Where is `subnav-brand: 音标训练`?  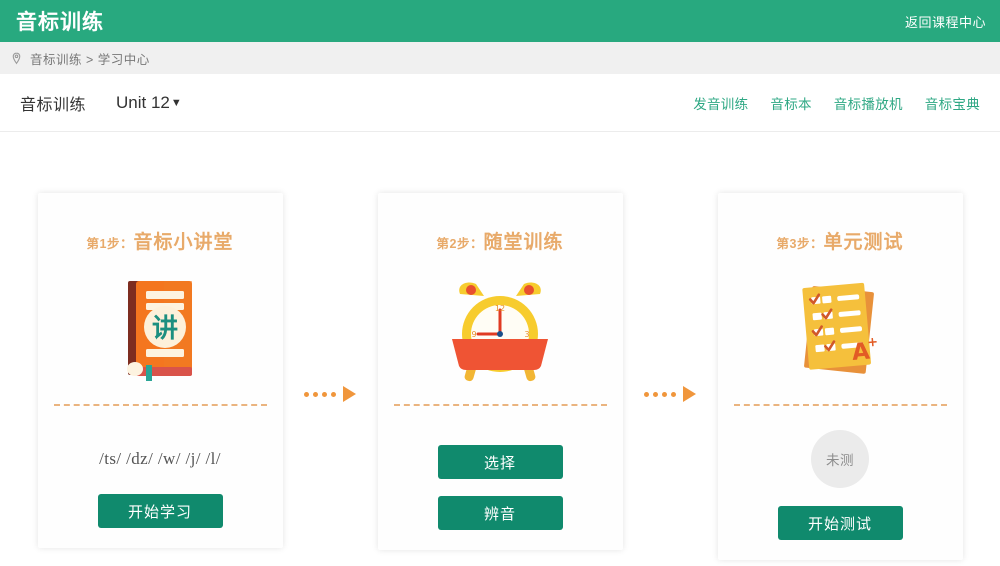 subnav-brand: 音标训练 is located at coordinates (53, 105).